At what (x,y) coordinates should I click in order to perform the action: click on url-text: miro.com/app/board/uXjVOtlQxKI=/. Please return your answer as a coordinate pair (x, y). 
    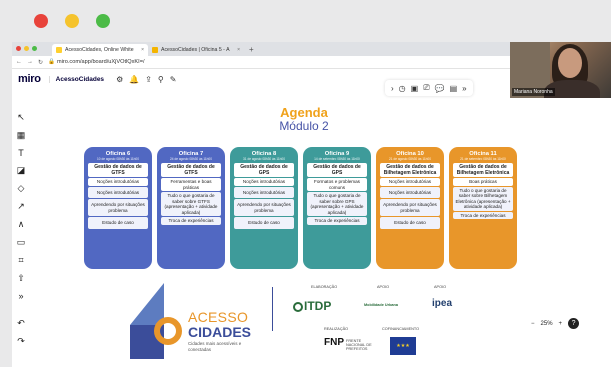
    Looking at the image, I should click on (101, 62).